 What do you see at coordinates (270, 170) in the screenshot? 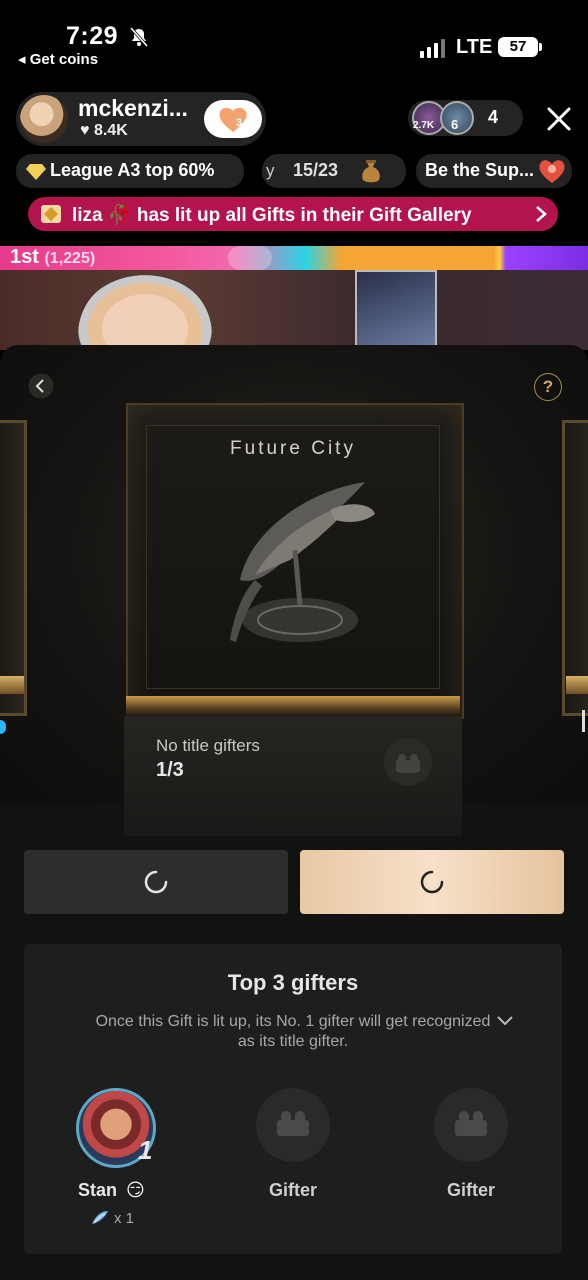
I see `ranking-prefix: y` at bounding box center [270, 170].